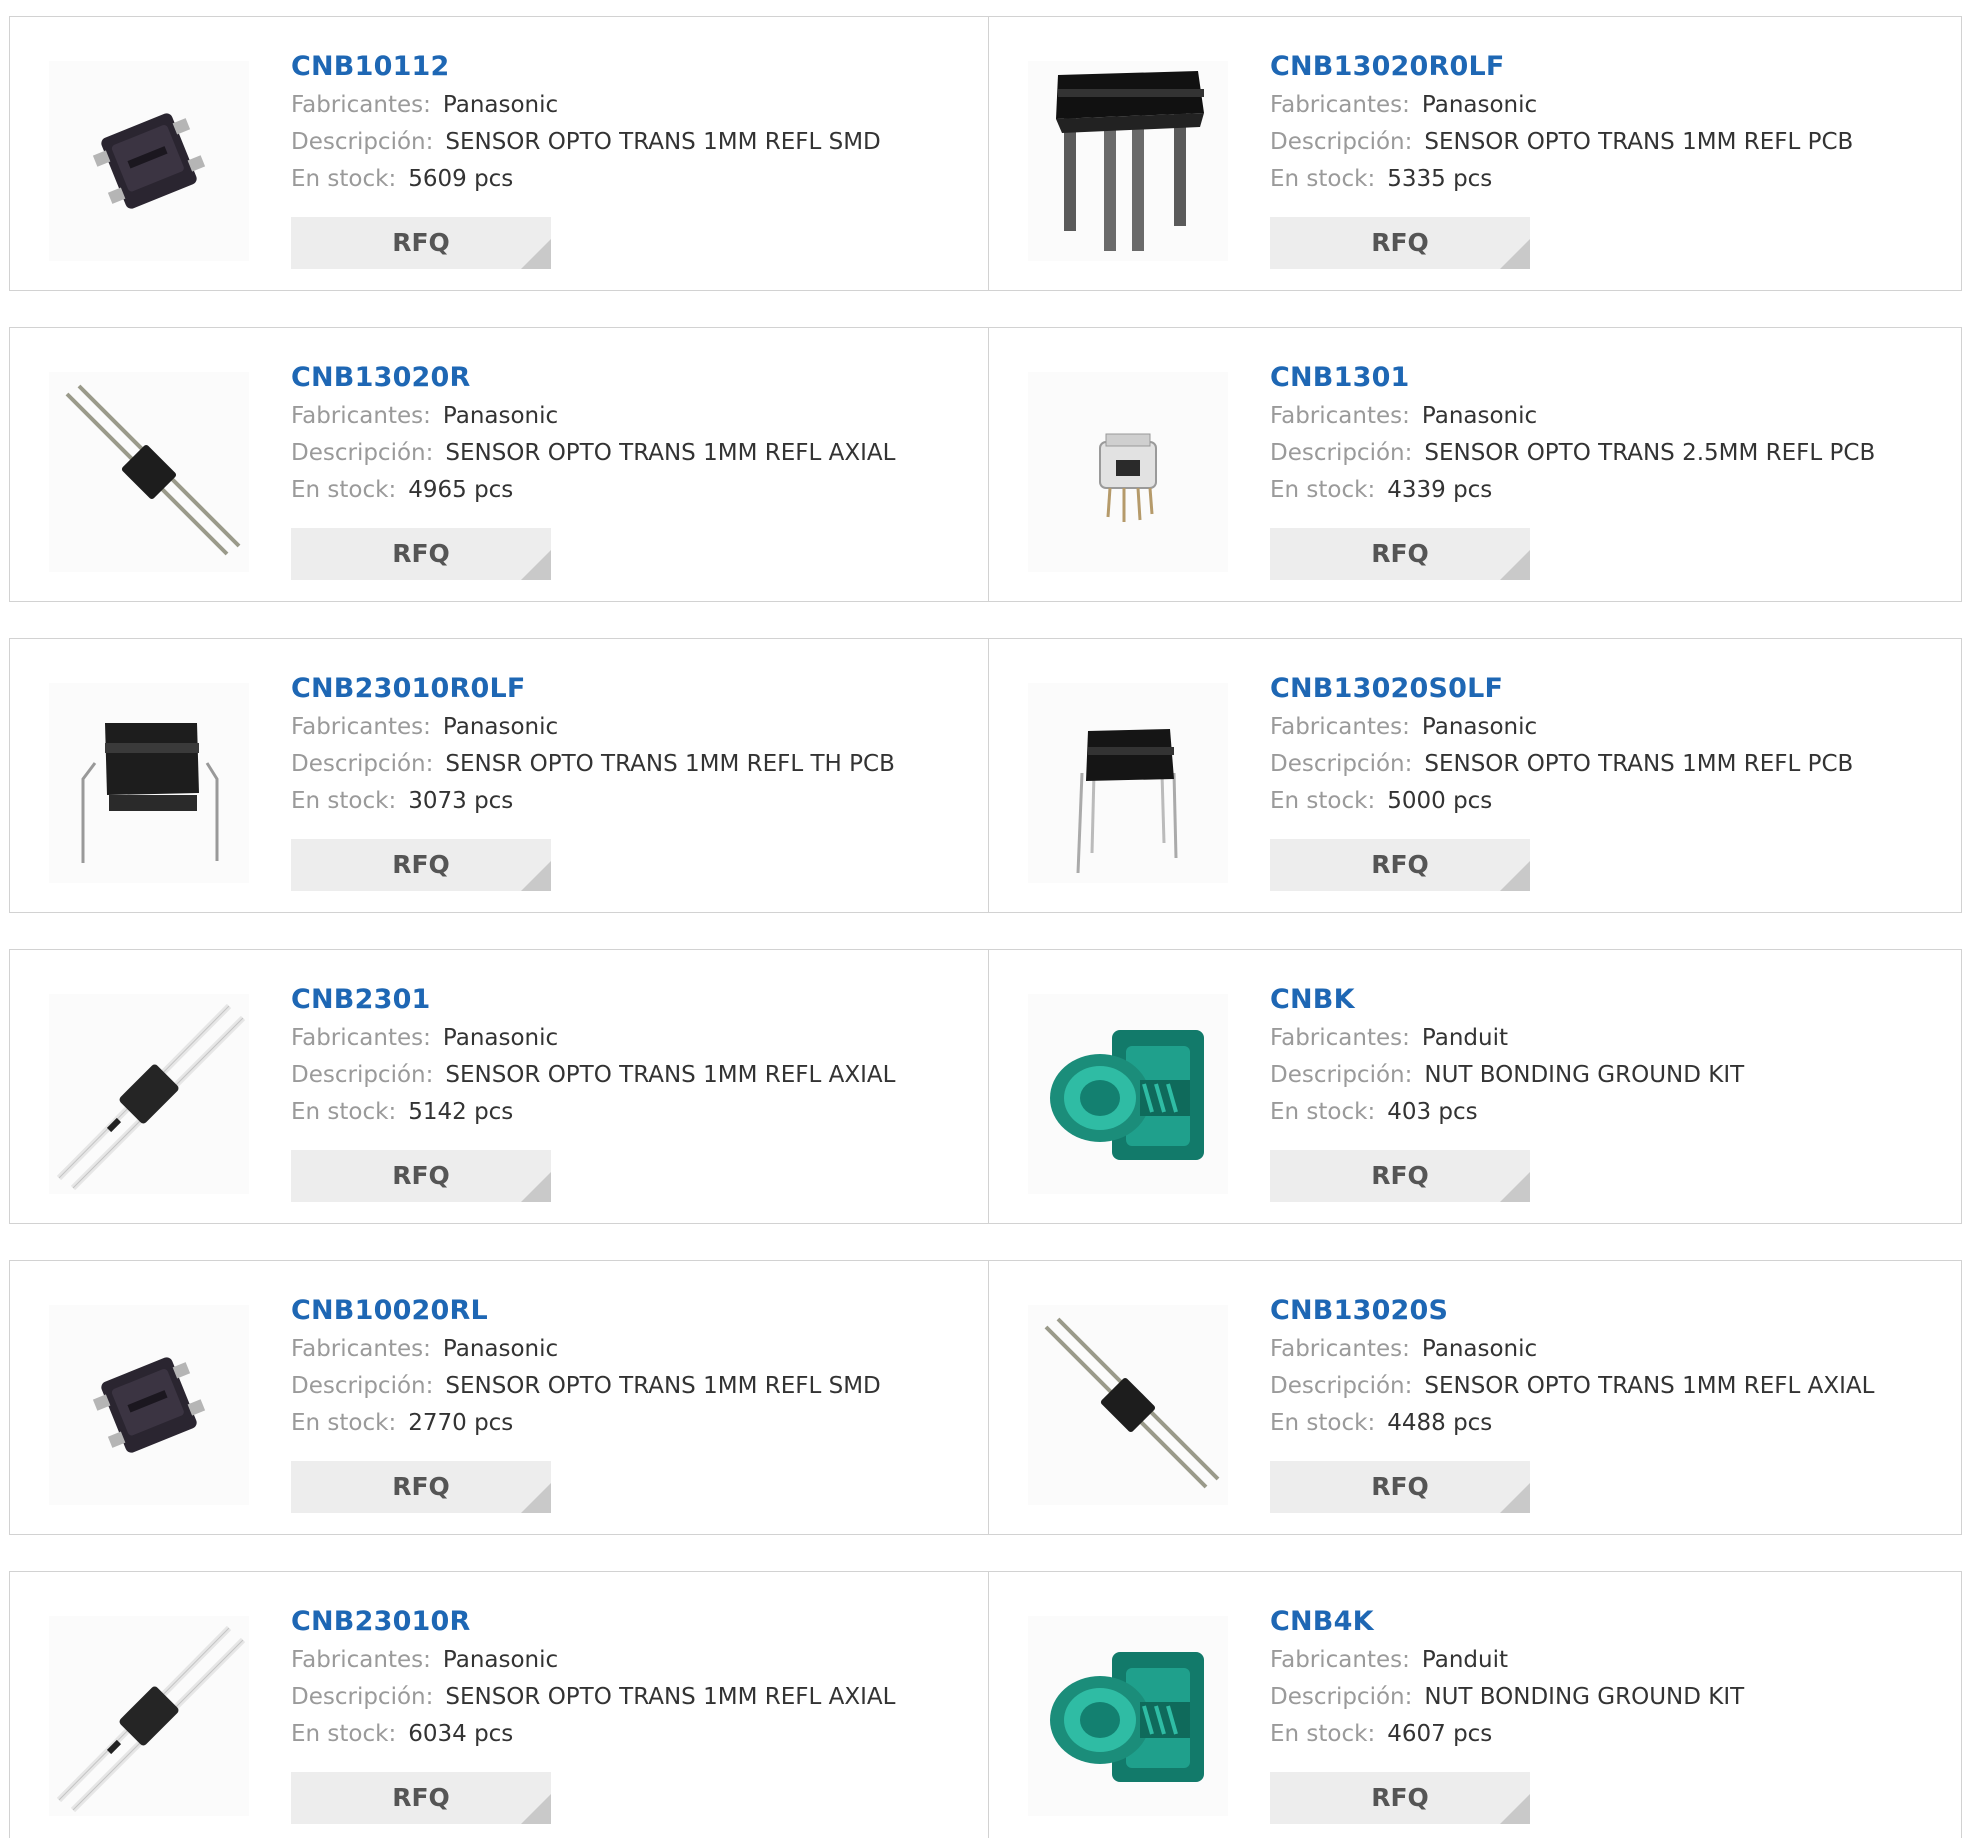 The width and height of the screenshot is (1962, 1838). What do you see at coordinates (1440, 1734) in the screenshot?
I see `stock-value: 4607 pcs` at bounding box center [1440, 1734].